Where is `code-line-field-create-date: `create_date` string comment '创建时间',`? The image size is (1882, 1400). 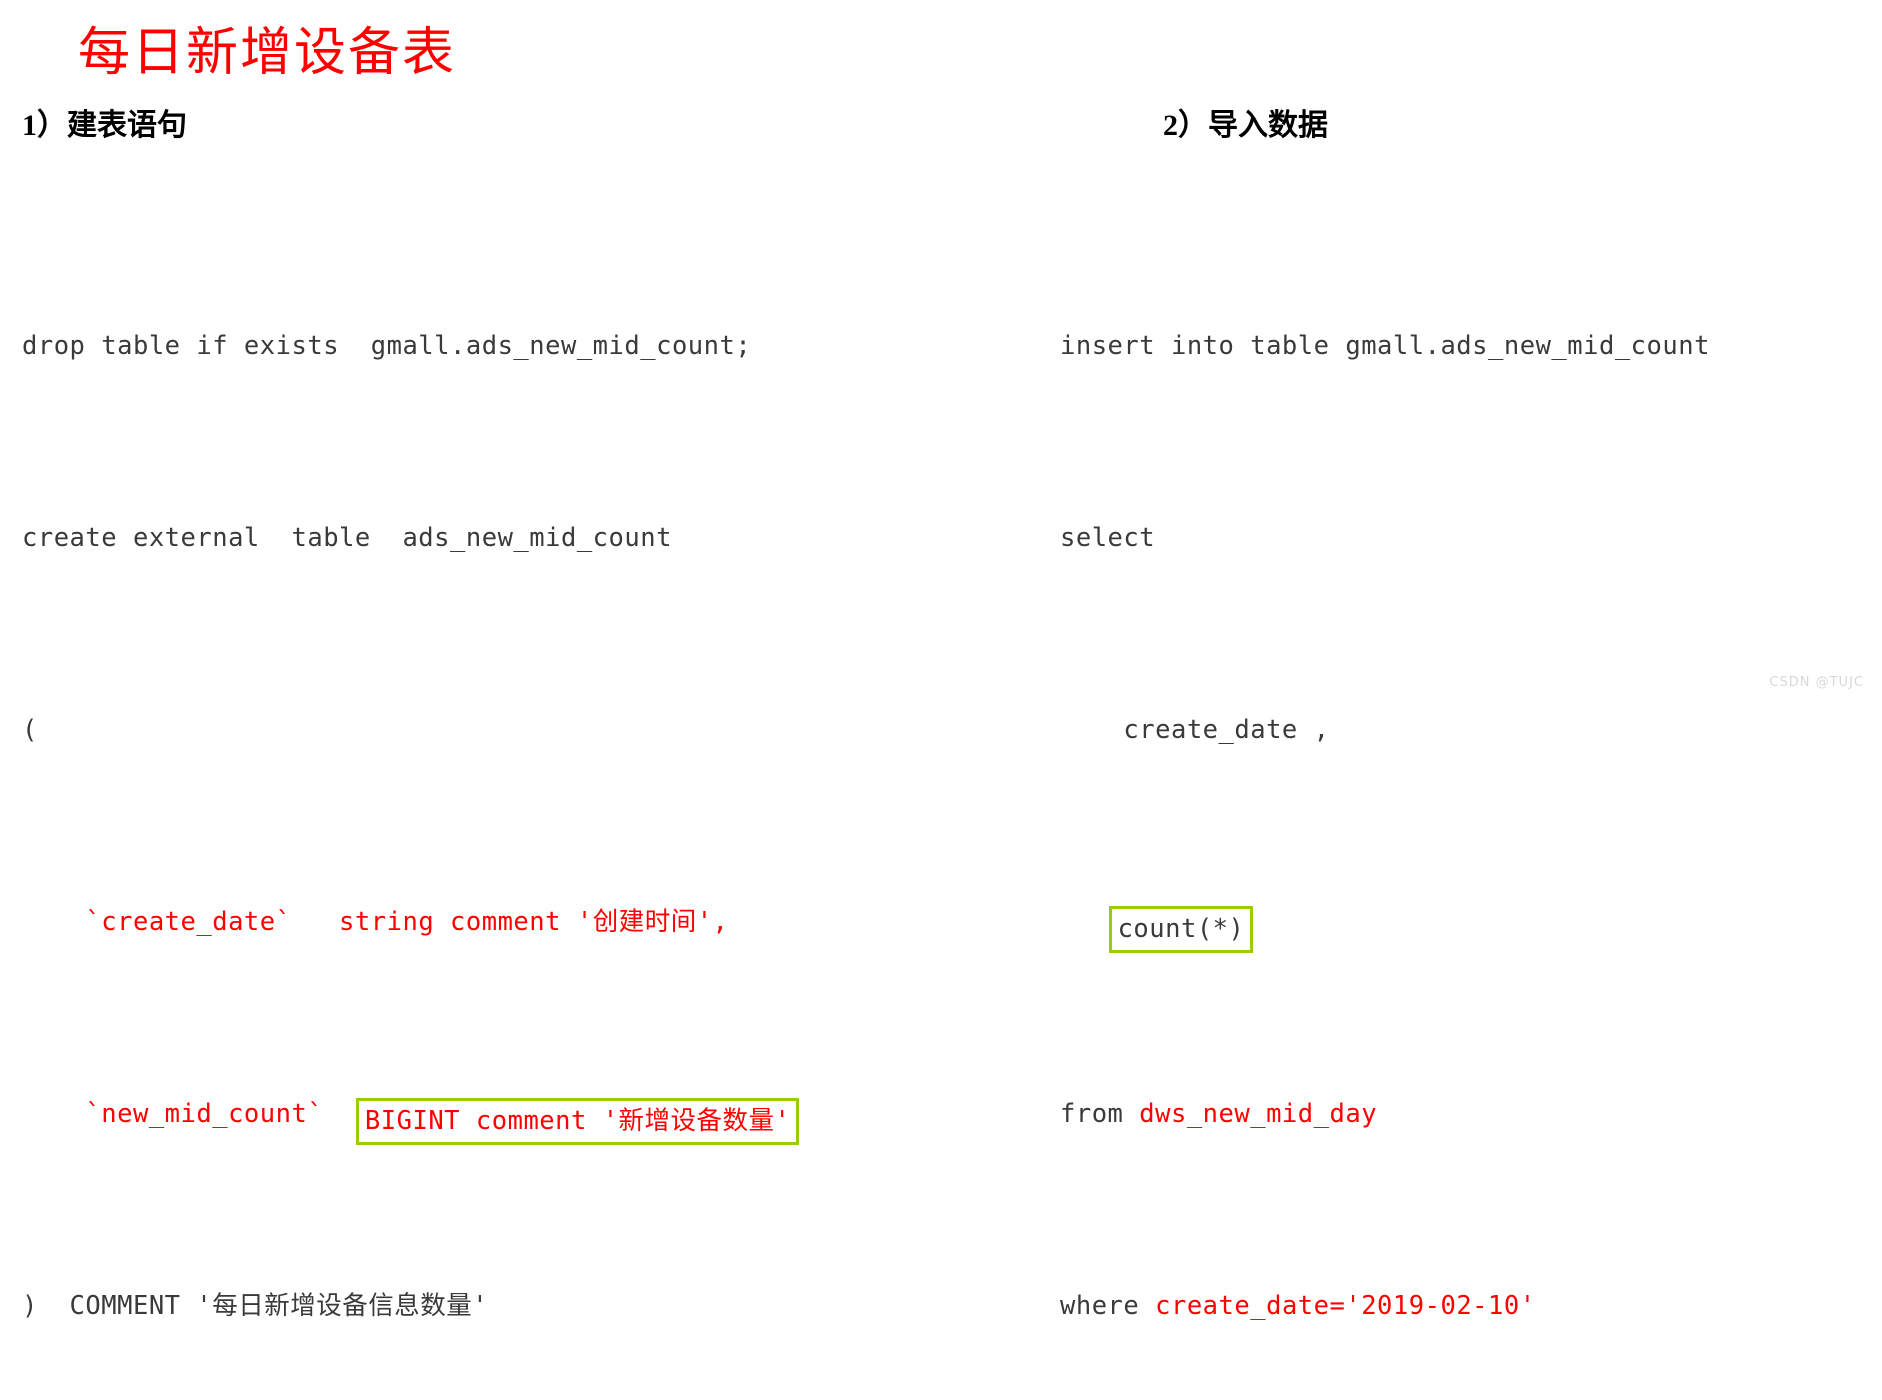 code-line-field-create-date: `create_date` string comment '创建时间', is located at coordinates (426, 922).